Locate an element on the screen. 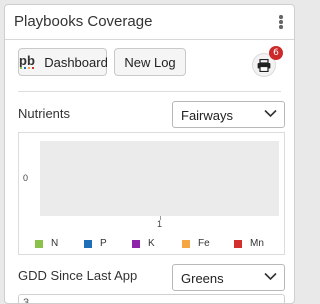 The width and height of the screenshot is (320, 304). nutrients-area-select: Fairways is located at coordinates (228, 114).